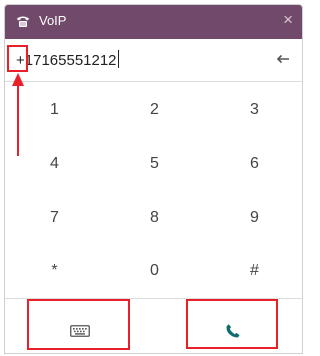  I want to click on phone-call-icon, so click(232, 330).